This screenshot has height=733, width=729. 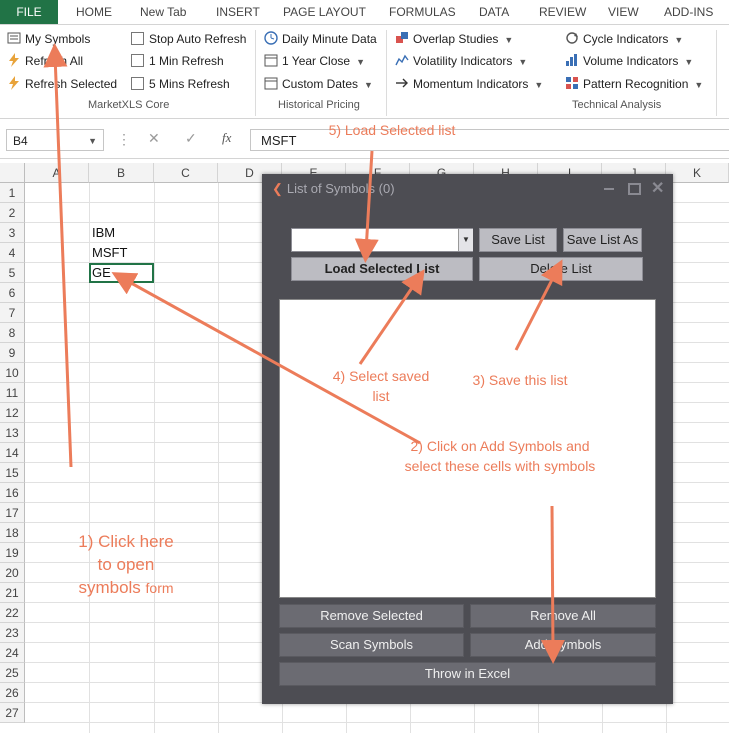 What do you see at coordinates (126, 564) in the screenshot?
I see `annotation-step1: 1) Click here to open symbols form` at bounding box center [126, 564].